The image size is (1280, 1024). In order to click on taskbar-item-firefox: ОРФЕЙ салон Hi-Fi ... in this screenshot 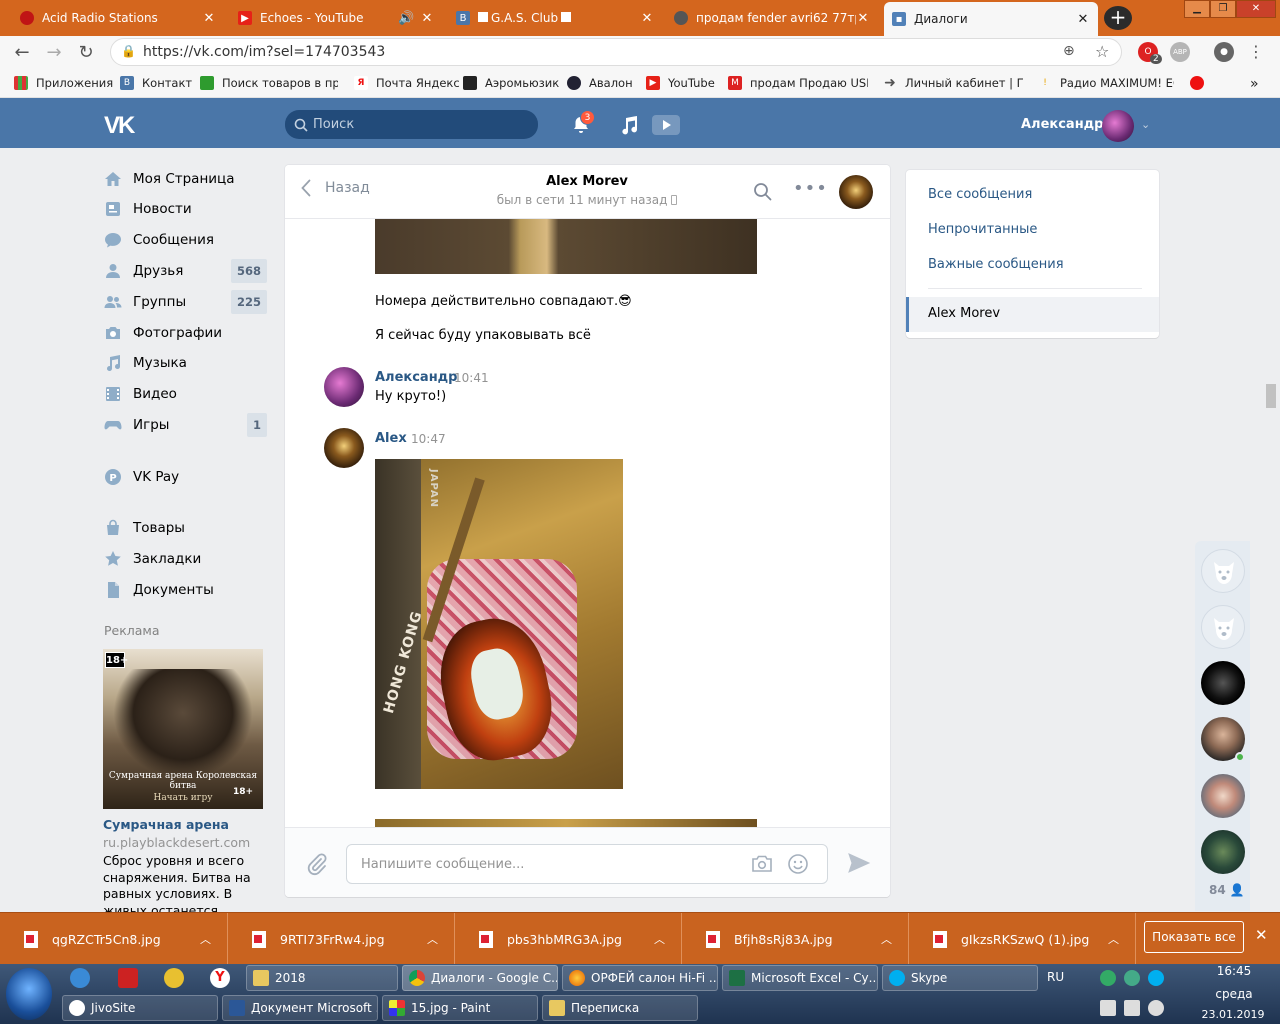, I will do `click(640, 978)`.